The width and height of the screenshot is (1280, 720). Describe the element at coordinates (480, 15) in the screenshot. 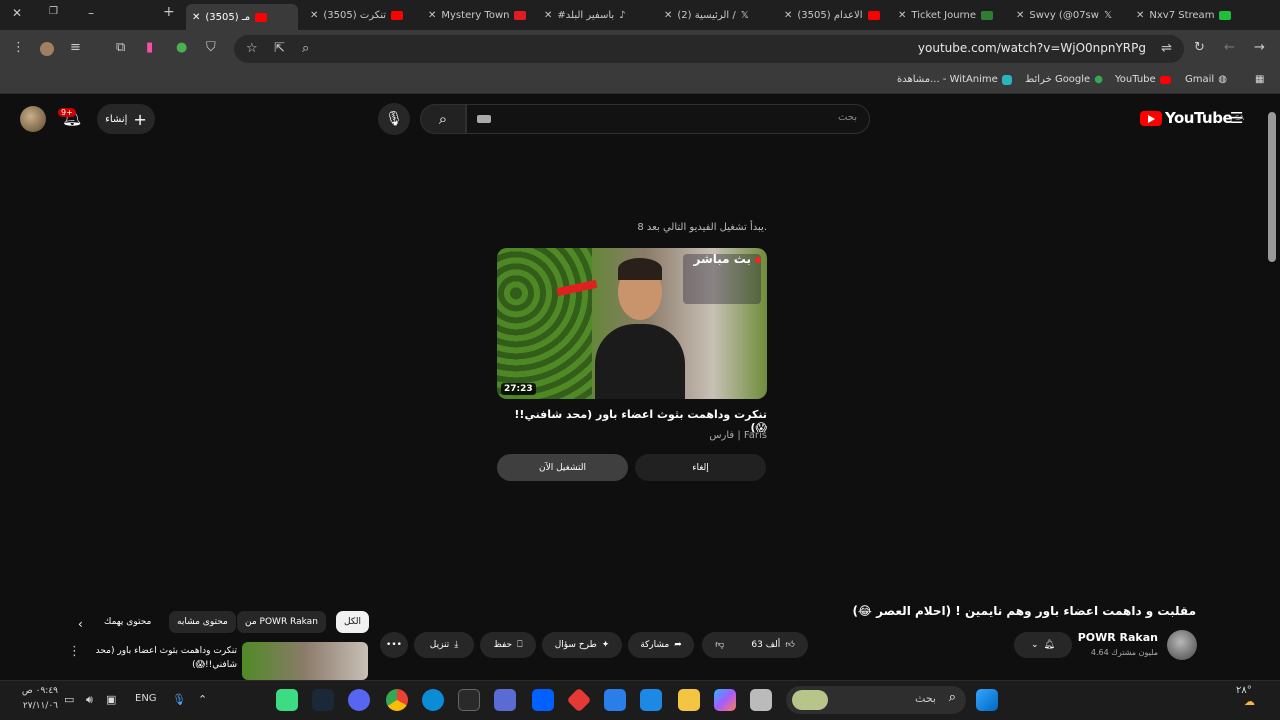

I see `tab: ✕ Mystery Town` at that location.